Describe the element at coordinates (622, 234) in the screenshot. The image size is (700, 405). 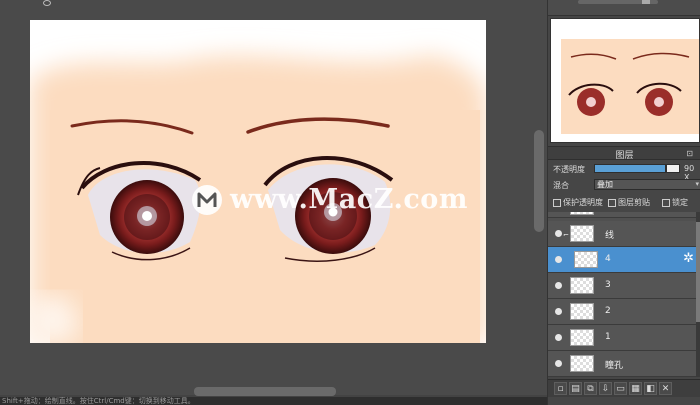
I see `layer-row: ⌐ 线` at that location.